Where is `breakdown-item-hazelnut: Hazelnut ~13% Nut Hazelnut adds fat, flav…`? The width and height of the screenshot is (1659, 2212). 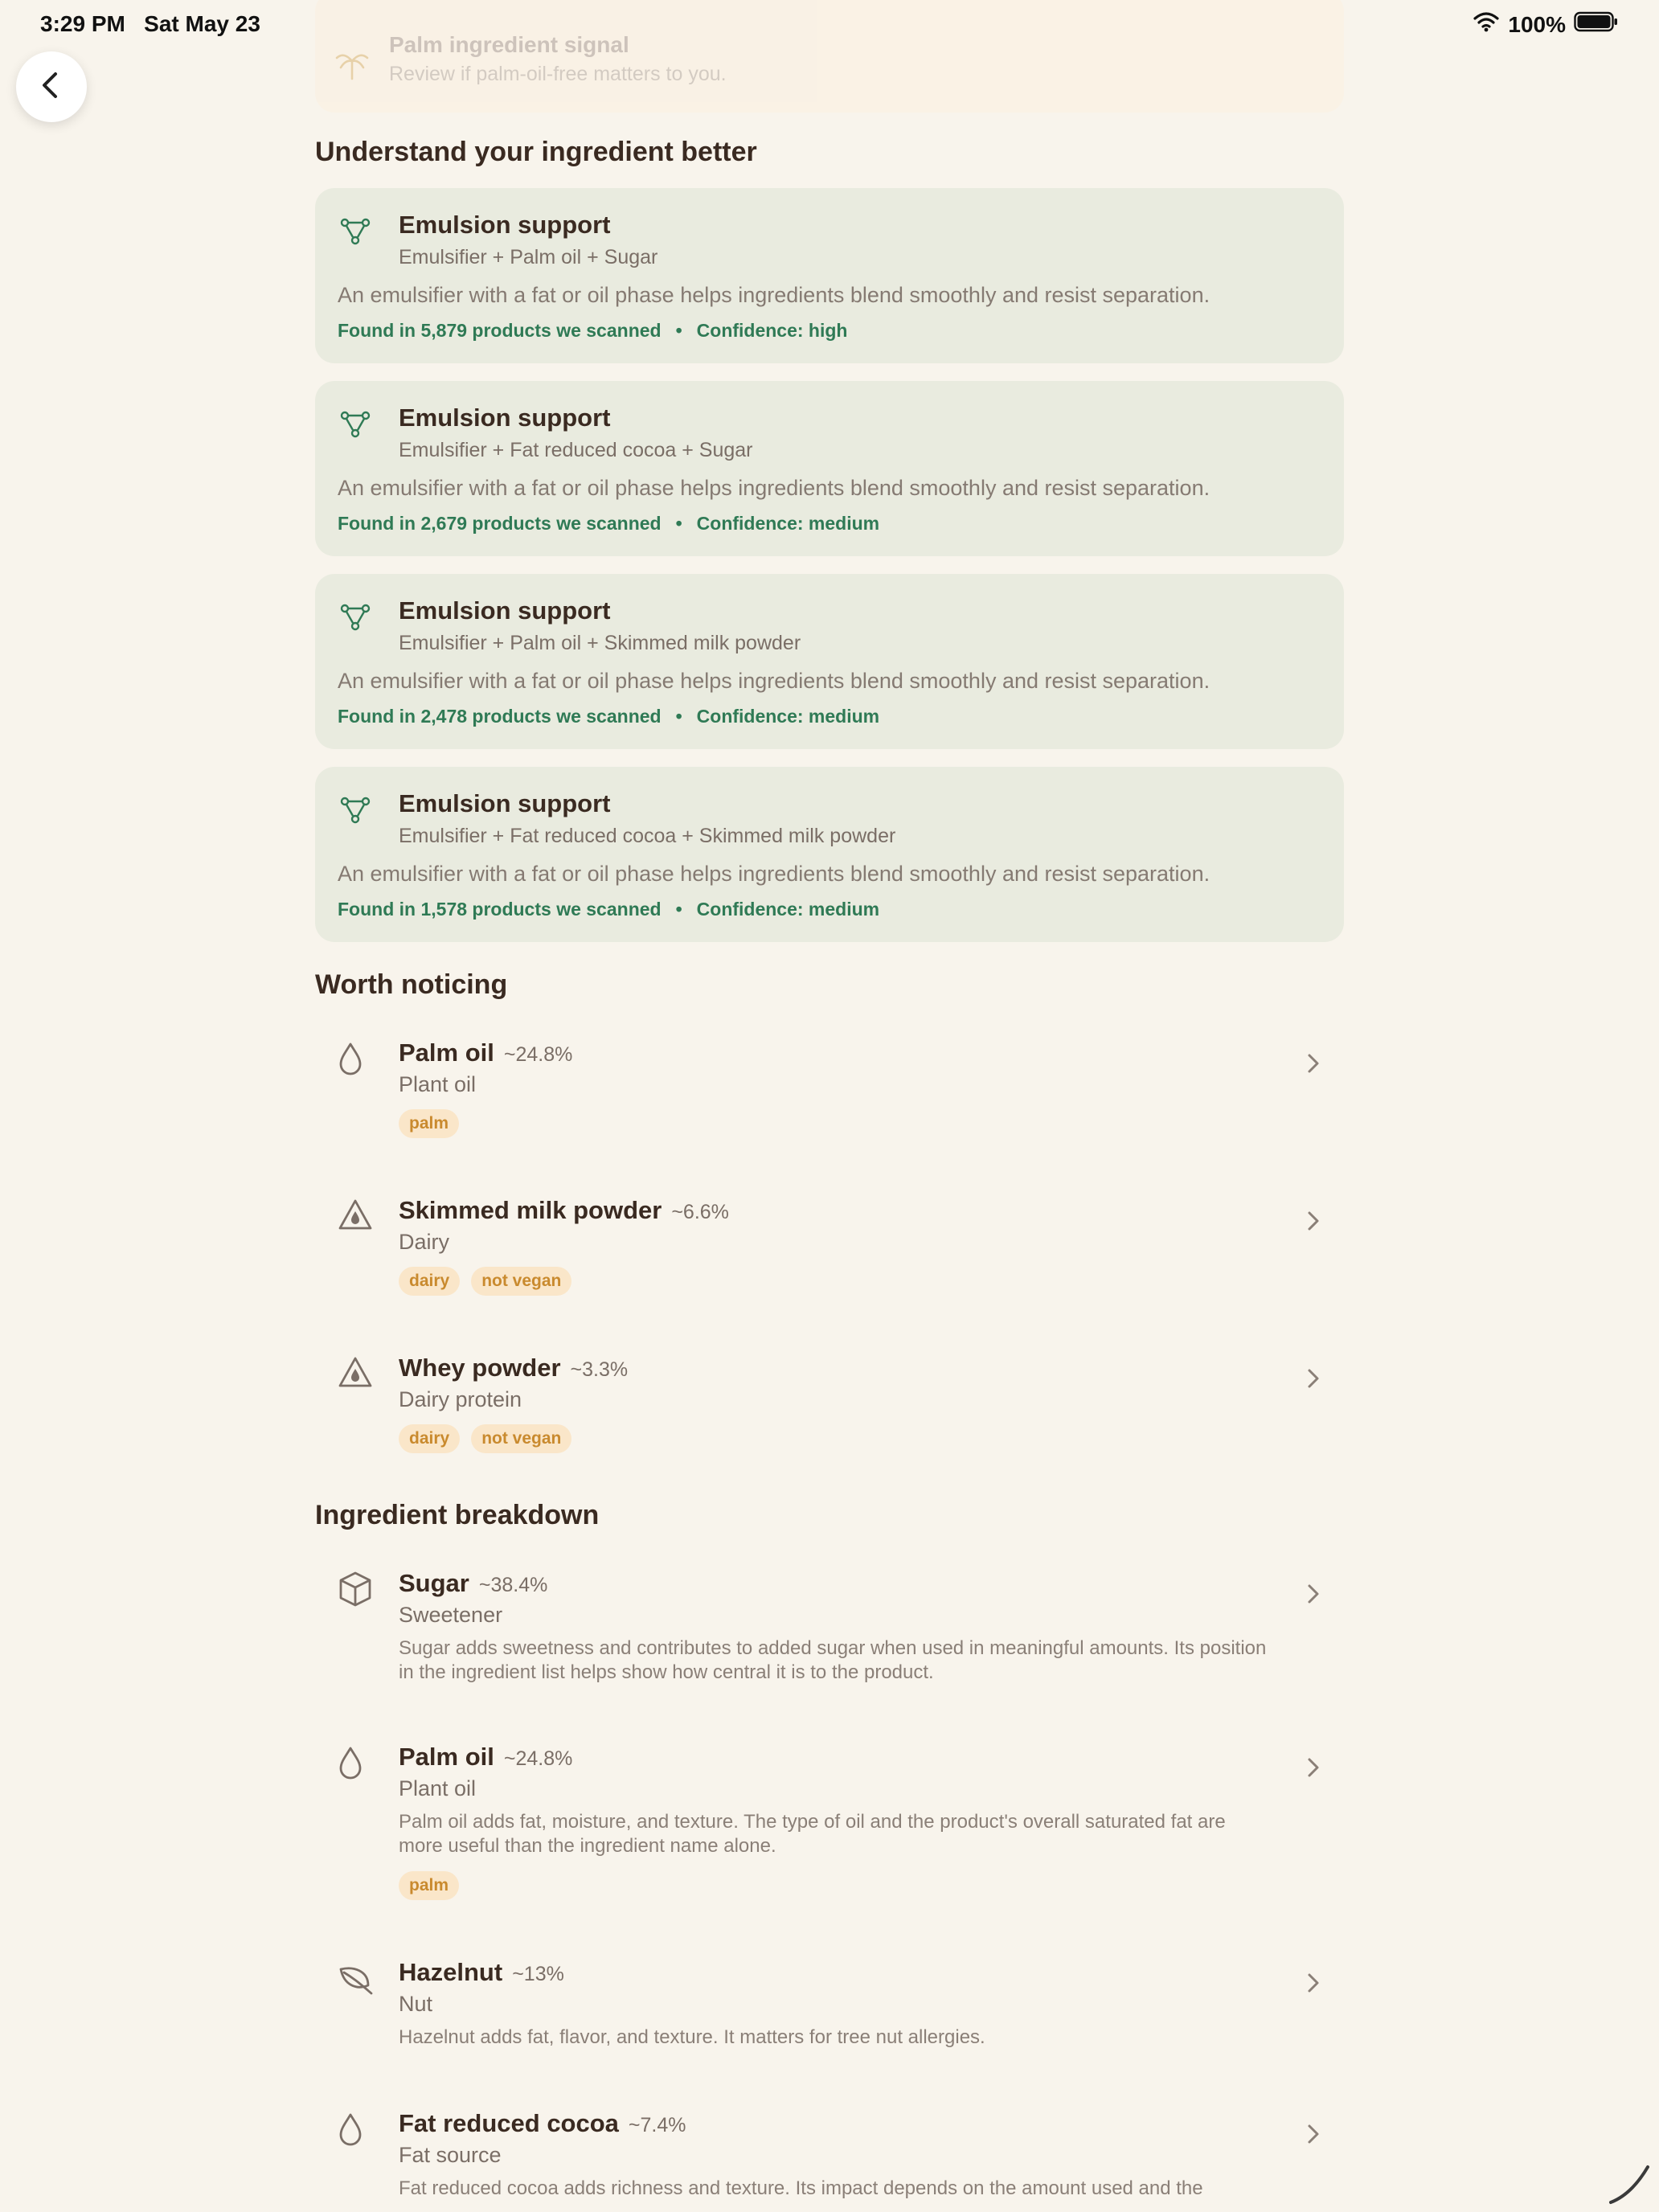 breakdown-item-hazelnut: Hazelnut ~13% Nut Hazelnut adds fat, flav… is located at coordinates (829, 2014).